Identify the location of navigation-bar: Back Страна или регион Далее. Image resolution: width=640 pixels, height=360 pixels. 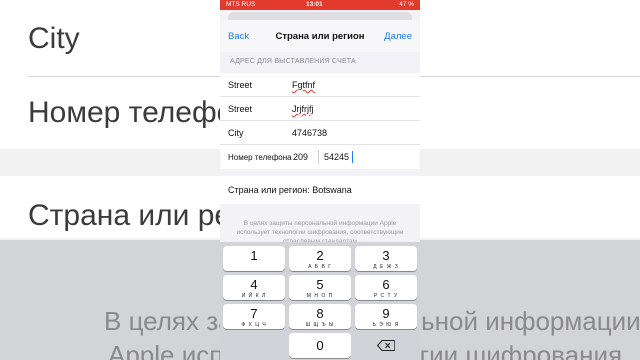
(320, 36).